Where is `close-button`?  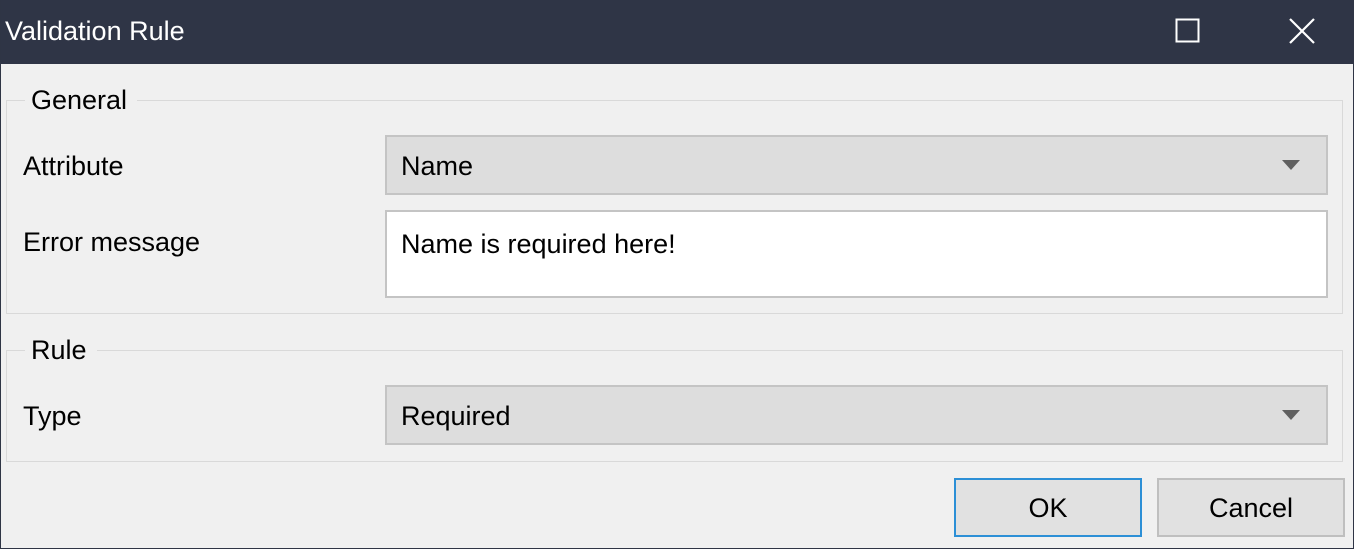
close-button is located at coordinates (1302, 31).